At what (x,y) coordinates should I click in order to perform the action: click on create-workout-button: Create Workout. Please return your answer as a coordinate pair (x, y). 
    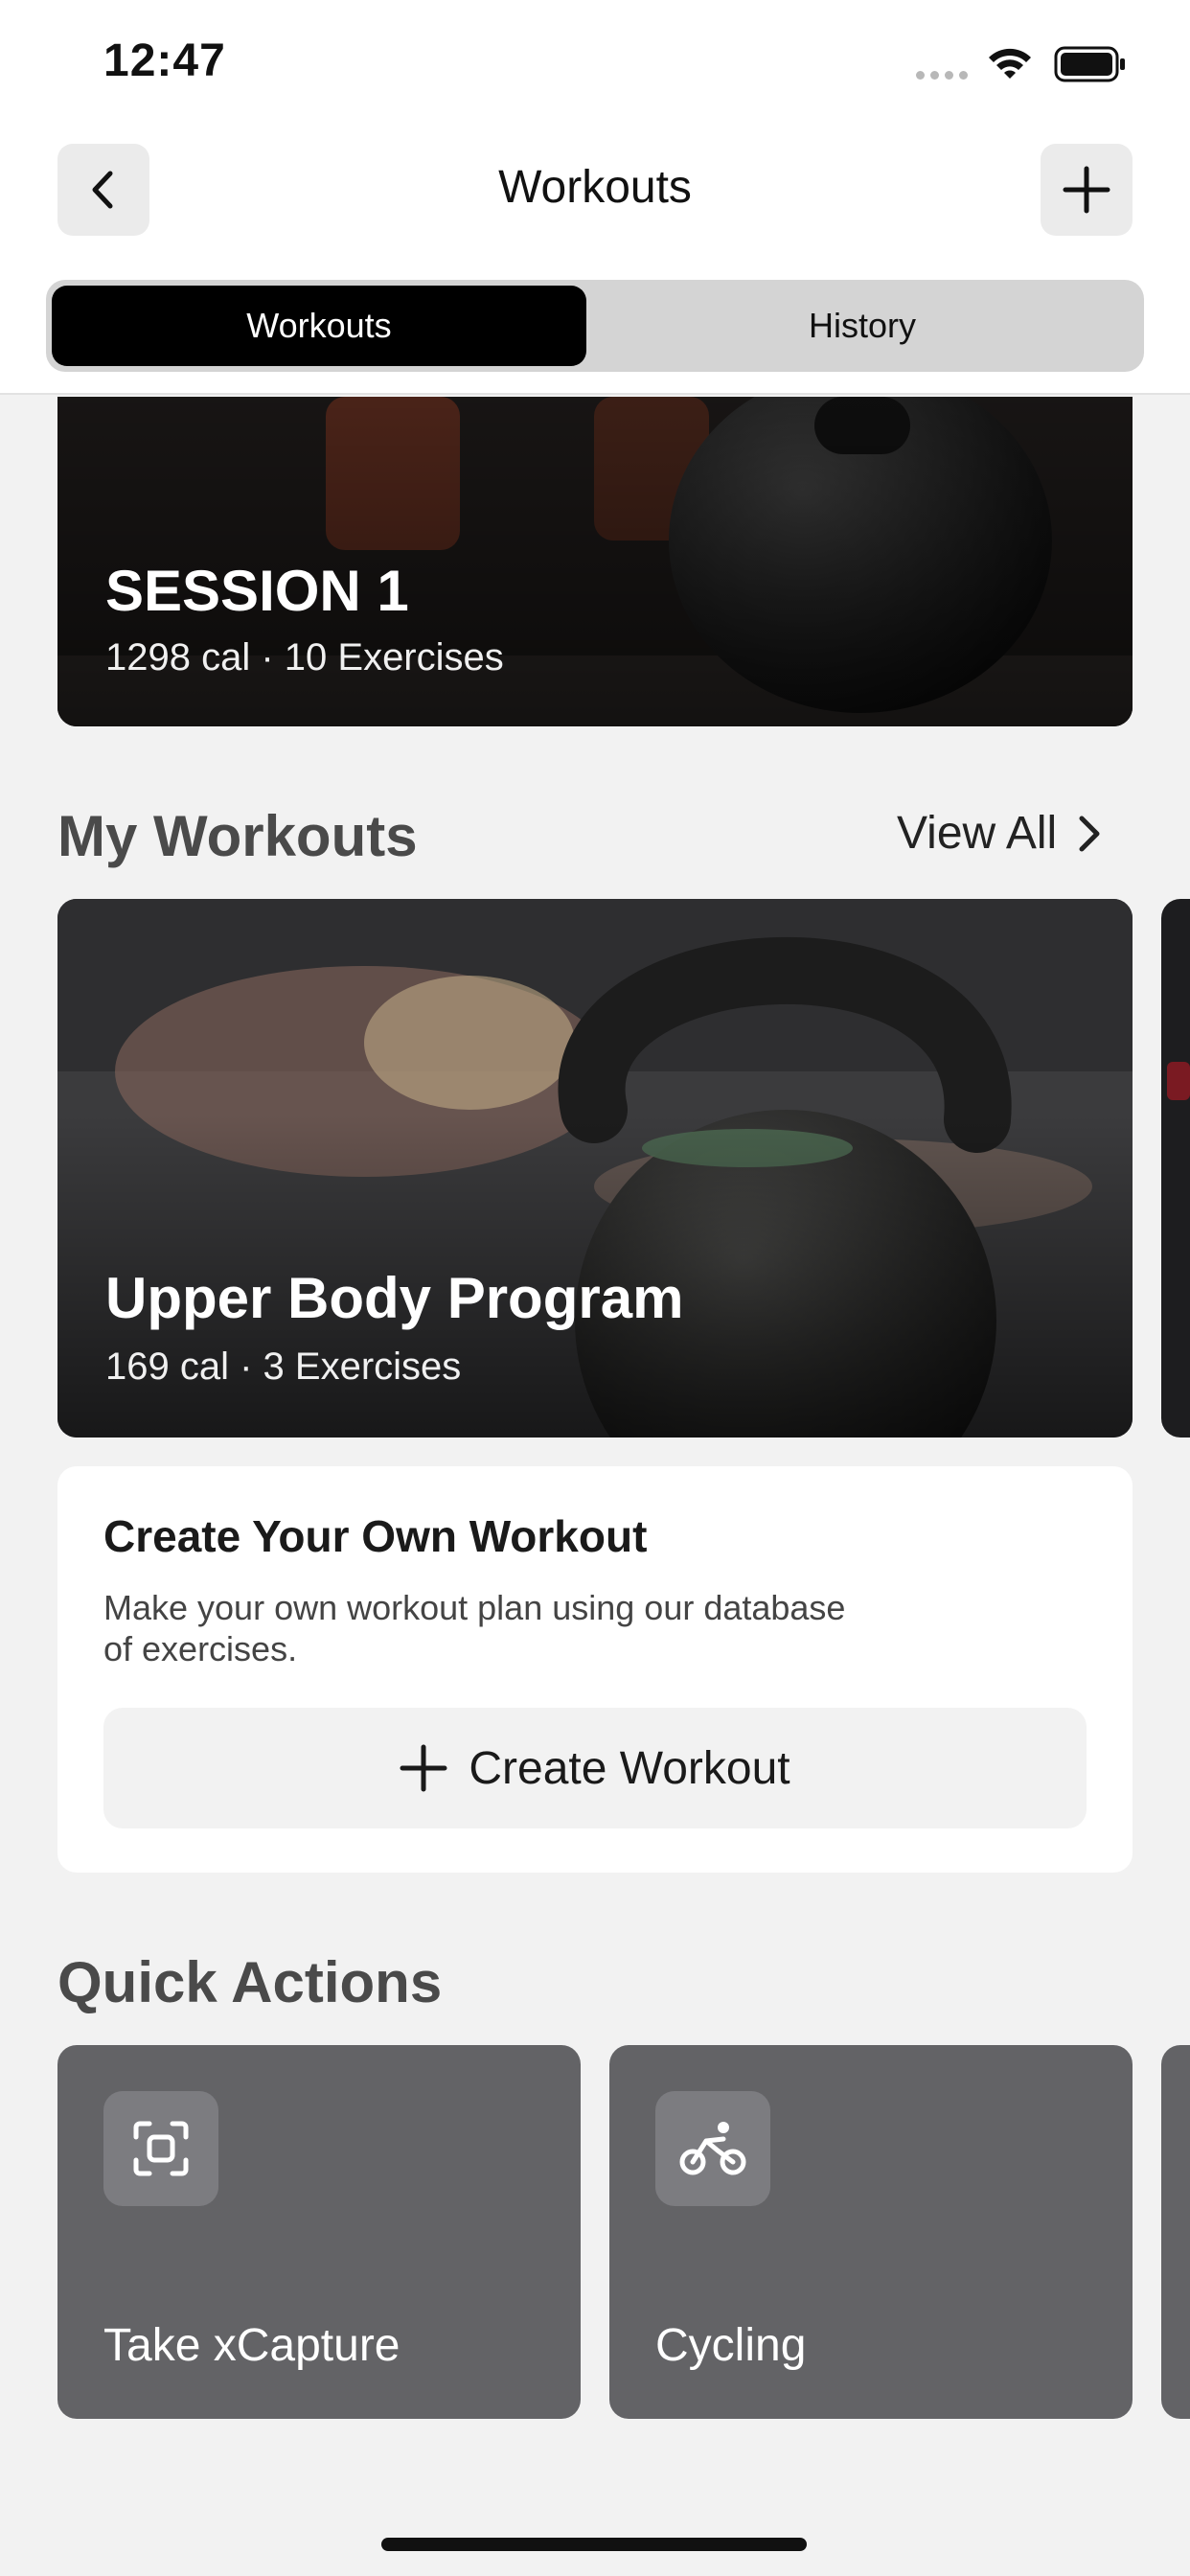
    Looking at the image, I should click on (595, 1768).